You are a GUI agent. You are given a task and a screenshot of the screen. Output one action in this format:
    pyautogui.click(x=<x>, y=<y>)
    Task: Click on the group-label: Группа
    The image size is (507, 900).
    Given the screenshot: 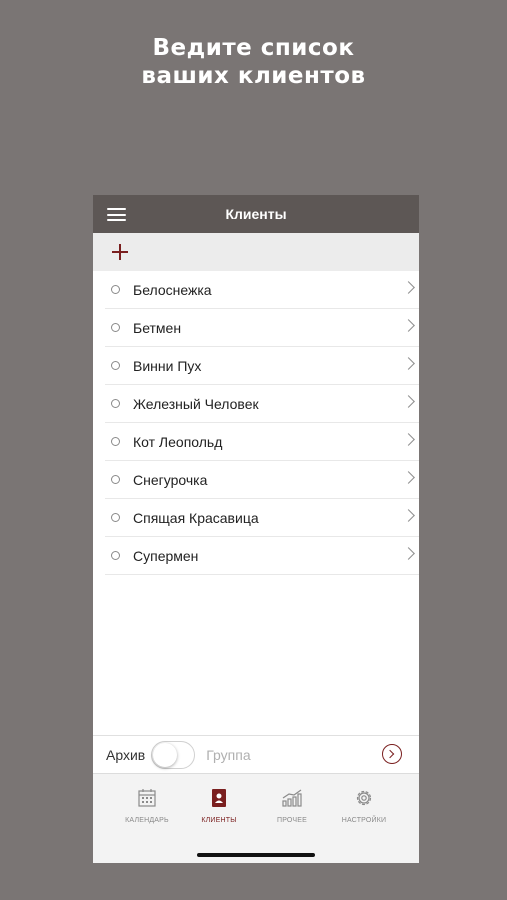 What is the action you would take?
    pyautogui.click(x=228, y=755)
    